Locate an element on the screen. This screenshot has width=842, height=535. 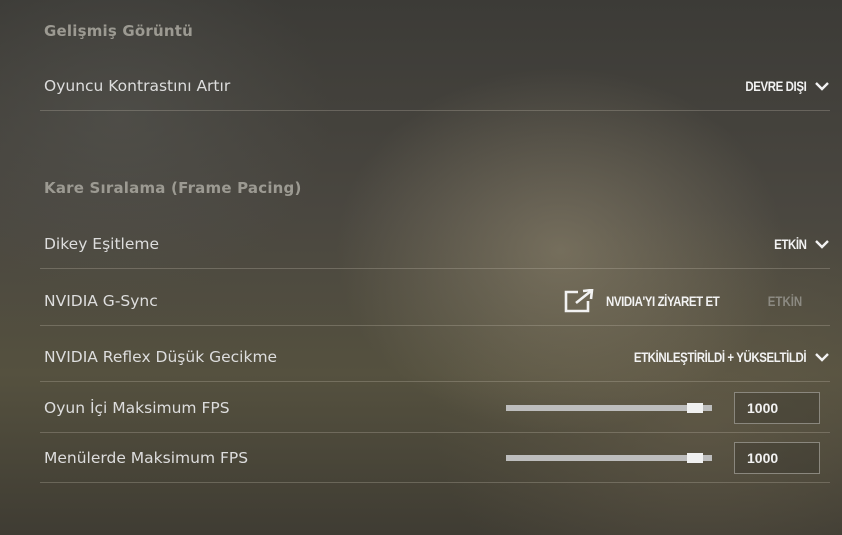
player-contrast-dropdown: DEVRE DIŞI is located at coordinates (781, 86).